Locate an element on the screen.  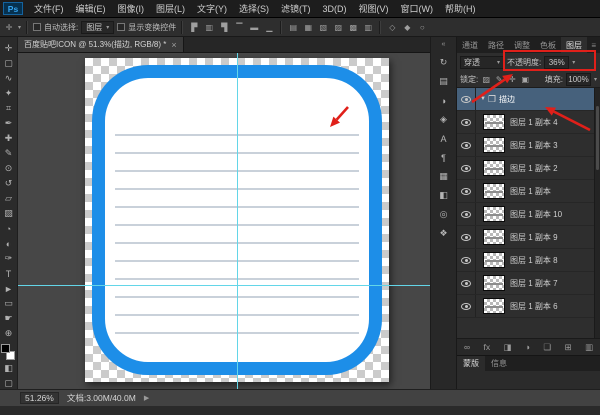
color-panel-icon: ◧ is located at coordinates (443, 195).